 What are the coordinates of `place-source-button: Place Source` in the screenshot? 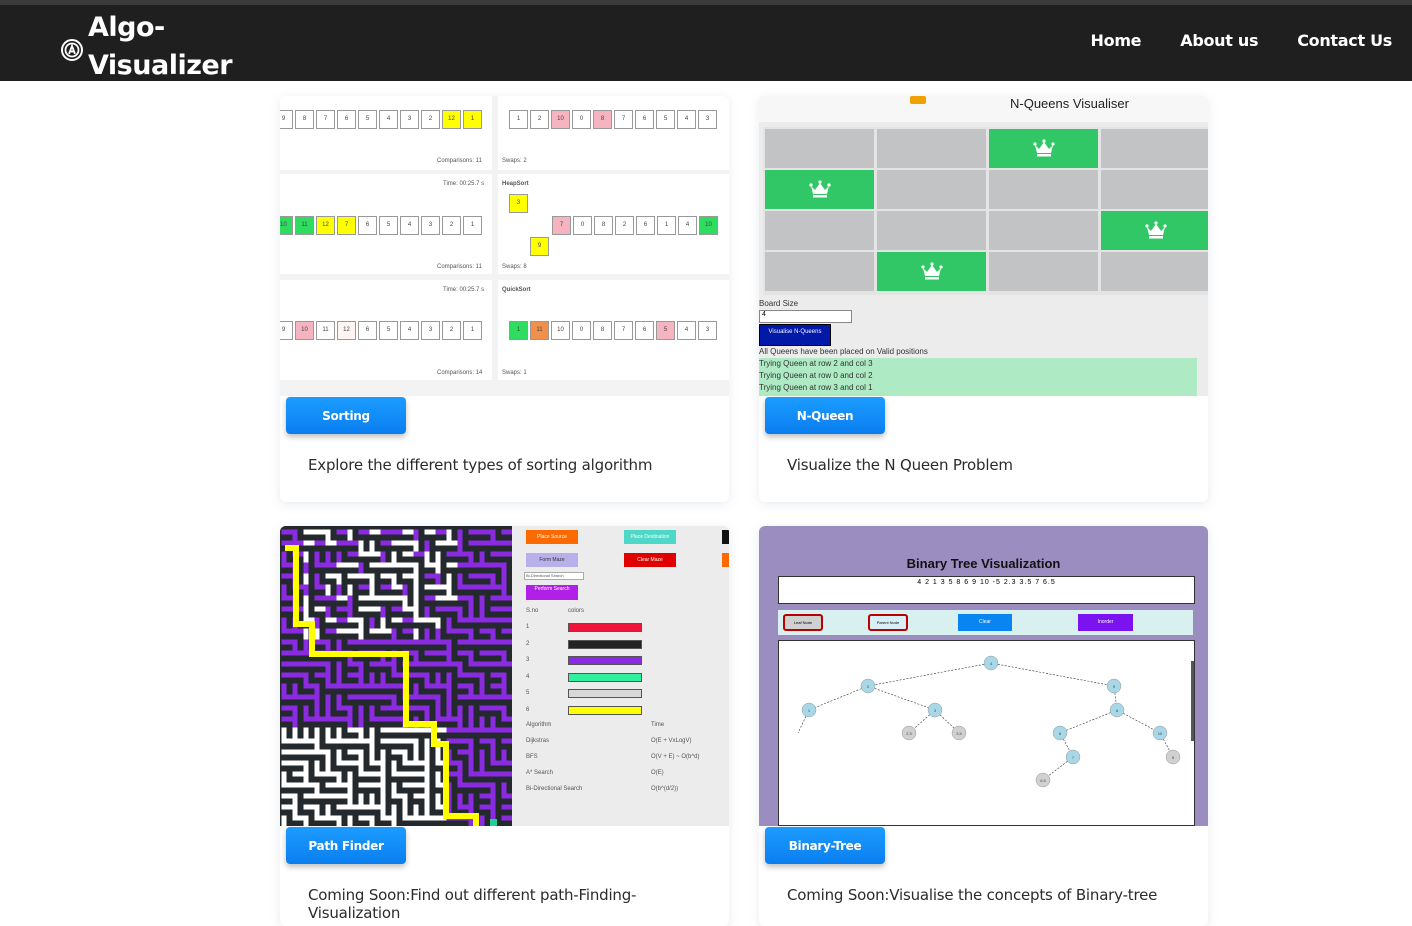 It's located at (552, 537).